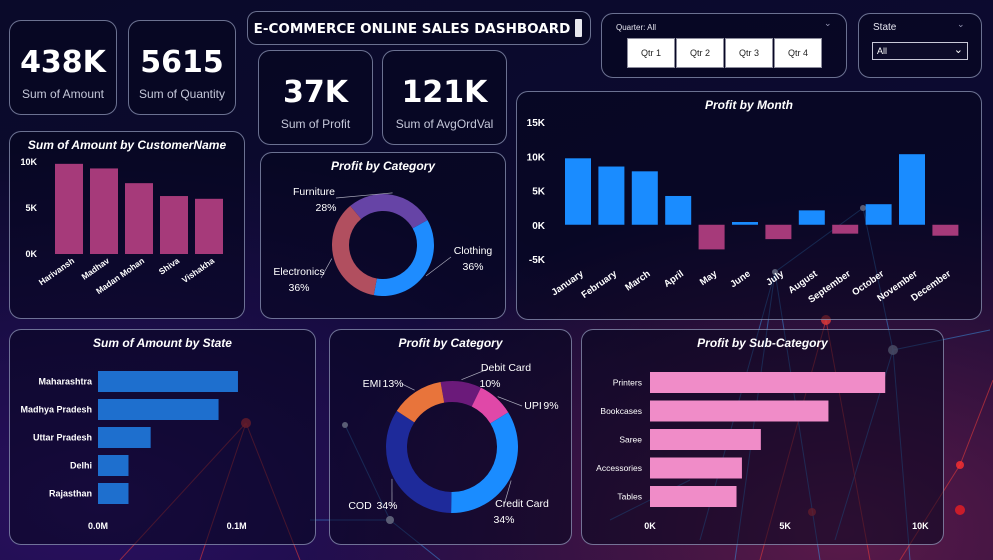 The width and height of the screenshot is (993, 560). I want to click on category-slice-furniture, so click(389, 211).